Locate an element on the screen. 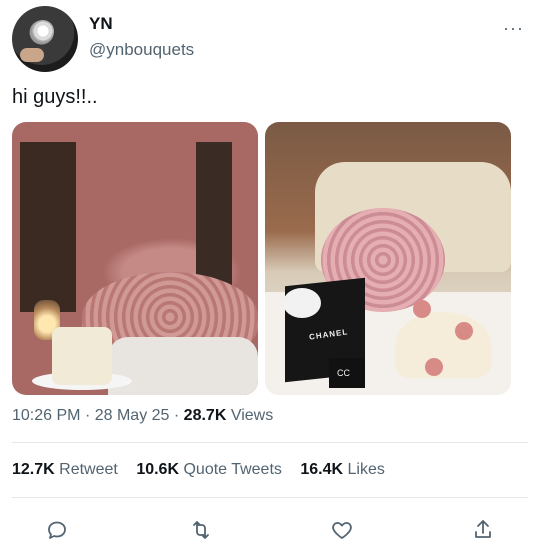  more-options-icon: ··· is located at coordinates (513, 28).